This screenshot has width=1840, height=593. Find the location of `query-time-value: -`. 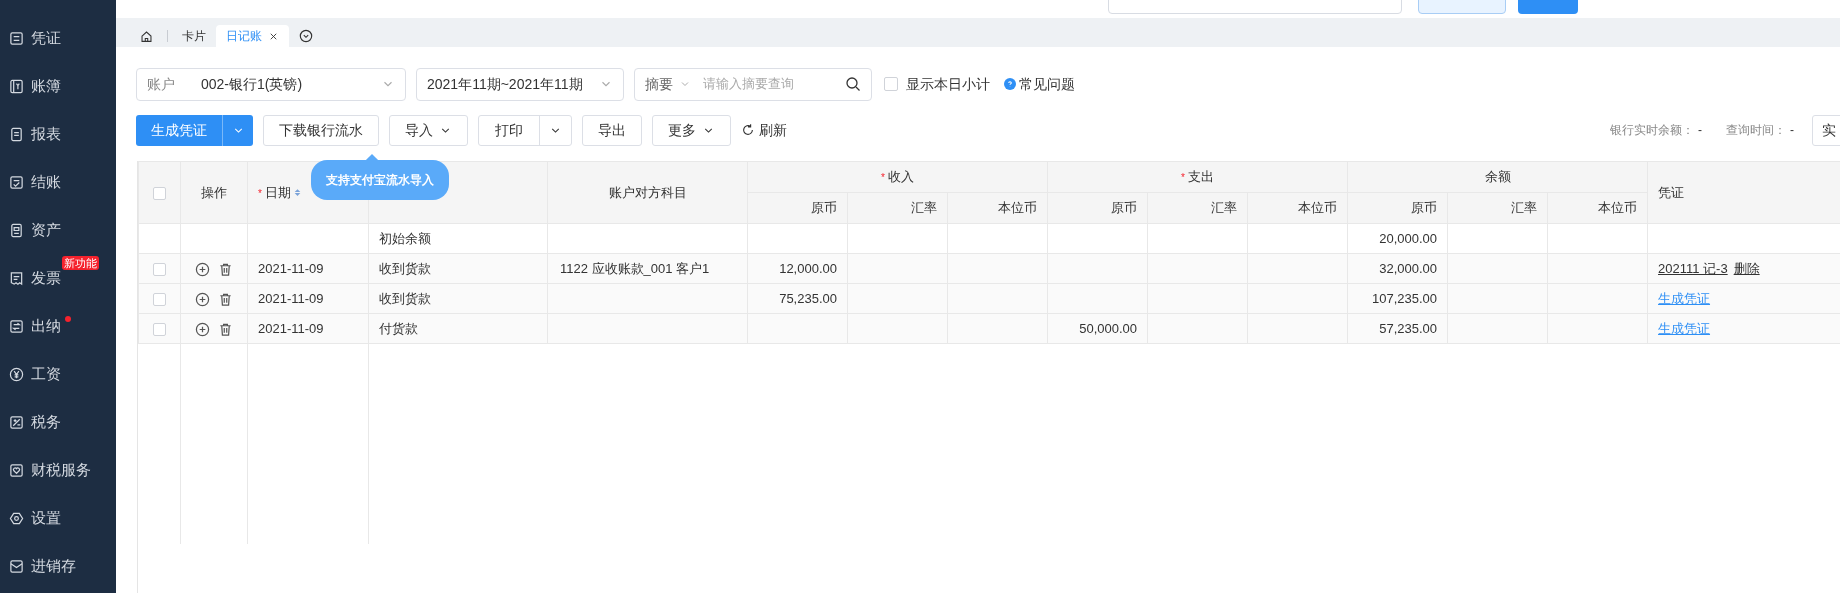

query-time-value: - is located at coordinates (1792, 130).